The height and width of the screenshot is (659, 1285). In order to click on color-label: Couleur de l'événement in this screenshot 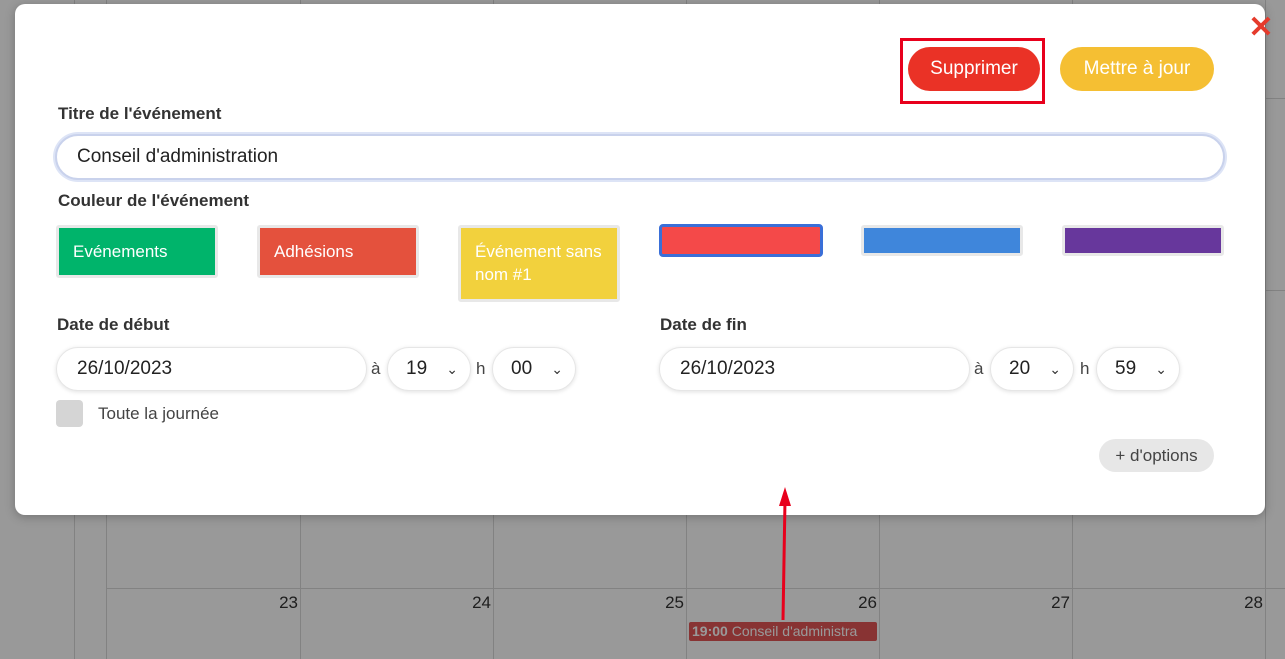, I will do `click(154, 200)`.